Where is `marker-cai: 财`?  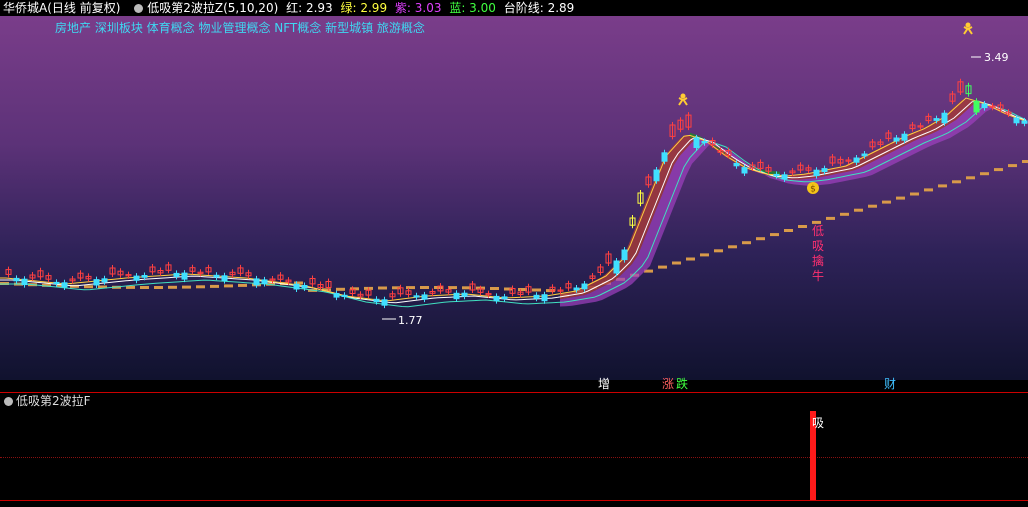 marker-cai: 财 is located at coordinates (890, 384).